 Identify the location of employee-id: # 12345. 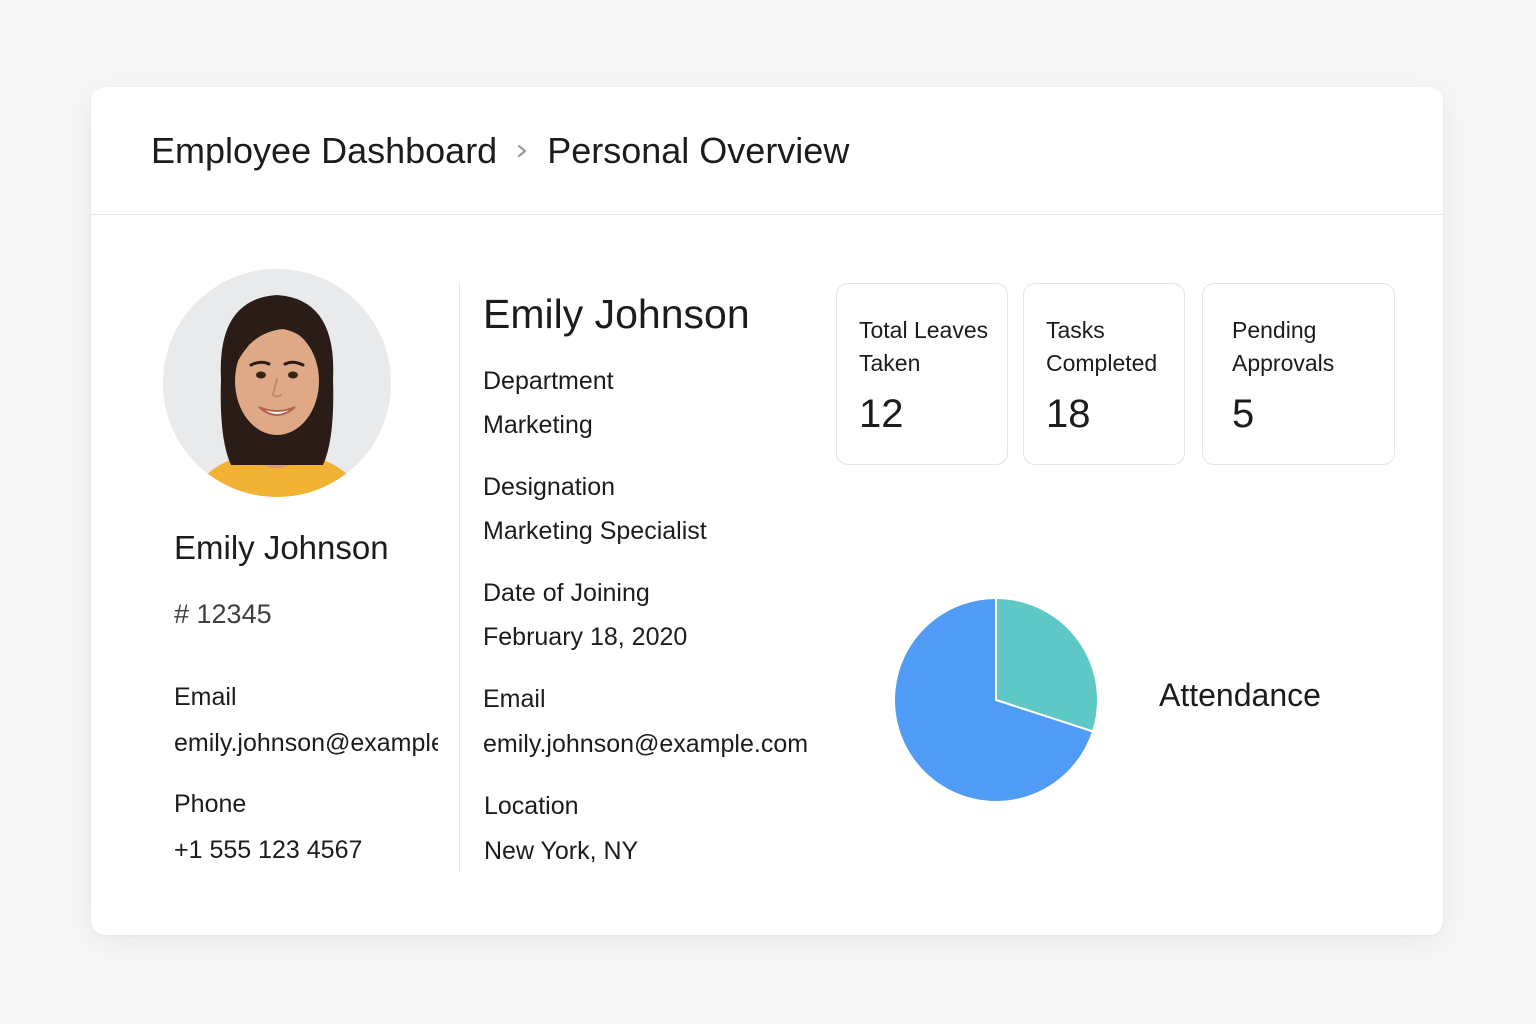
(223, 614).